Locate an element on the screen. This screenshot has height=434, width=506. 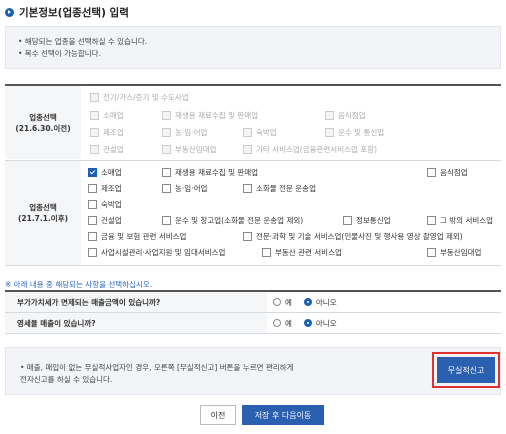
industry-checkbox-restaurant: 음식점업 is located at coordinates (447, 172).